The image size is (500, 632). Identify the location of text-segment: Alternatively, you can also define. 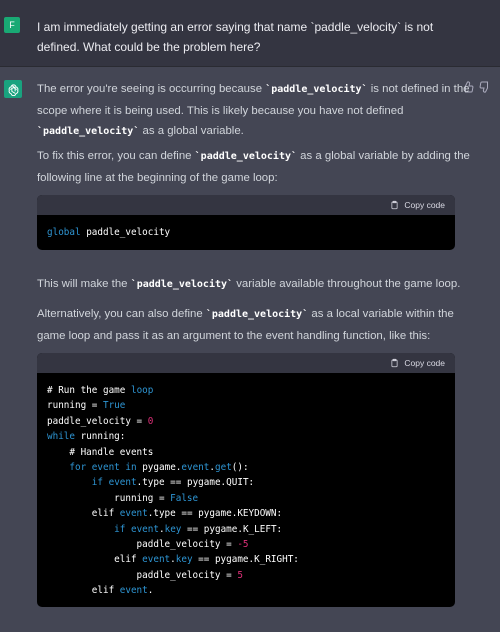
(121, 314).